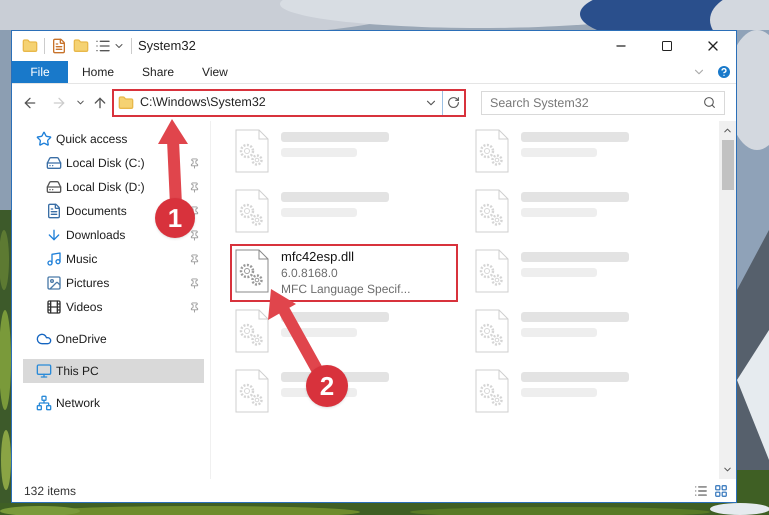  What do you see at coordinates (603, 102) in the screenshot?
I see `search-field: Search System32` at bounding box center [603, 102].